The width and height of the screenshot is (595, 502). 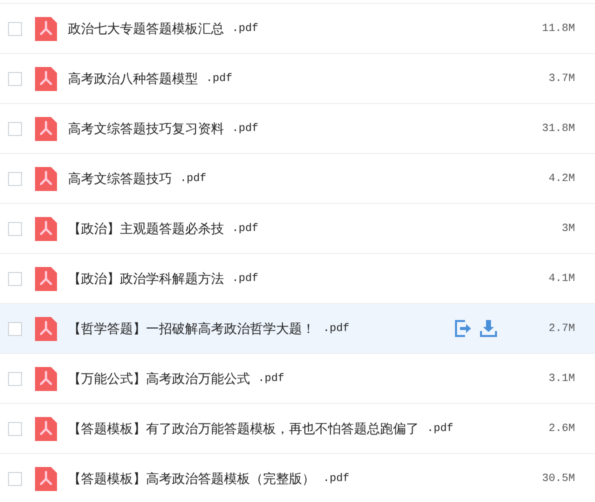 What do you see at coordinates (146, 129) in the screenshot?
I see `file-name: 高考文综答题技巧复习资料` at bounding box center [146, 129].